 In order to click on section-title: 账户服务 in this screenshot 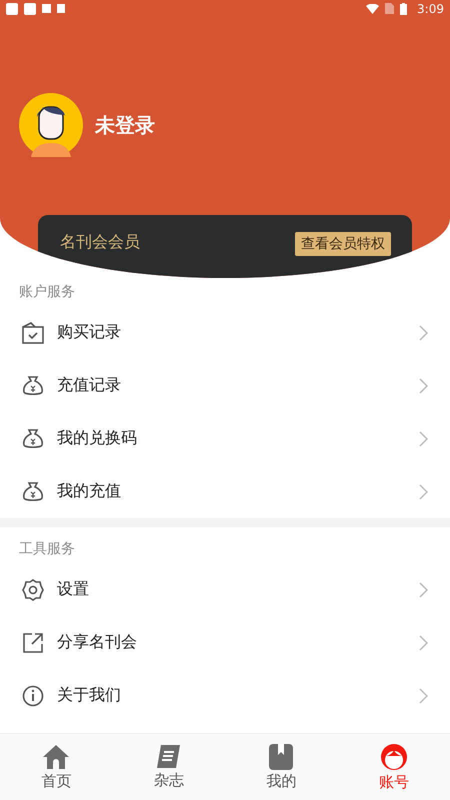, I will do `click(47, 292)`.